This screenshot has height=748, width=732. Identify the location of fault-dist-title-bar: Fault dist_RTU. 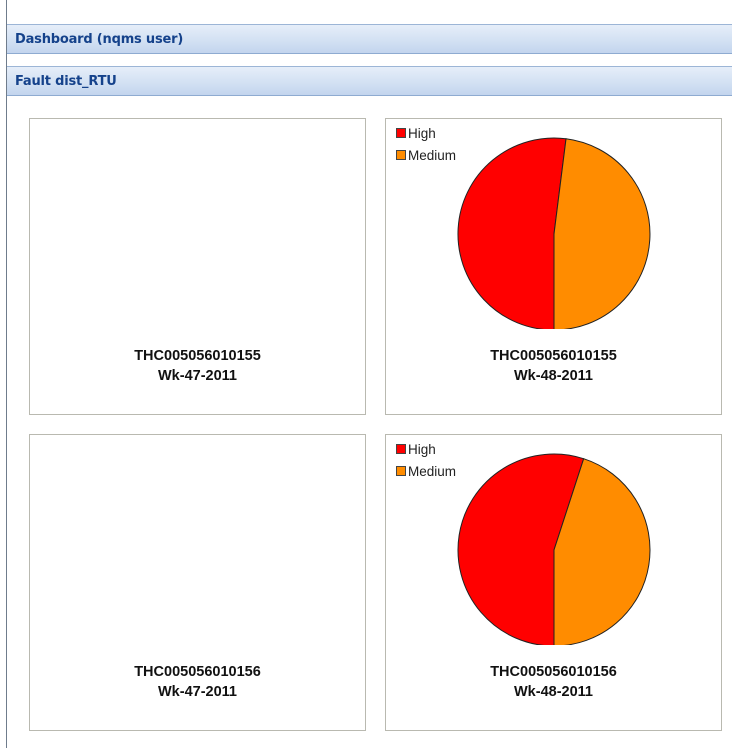
(369, 81).